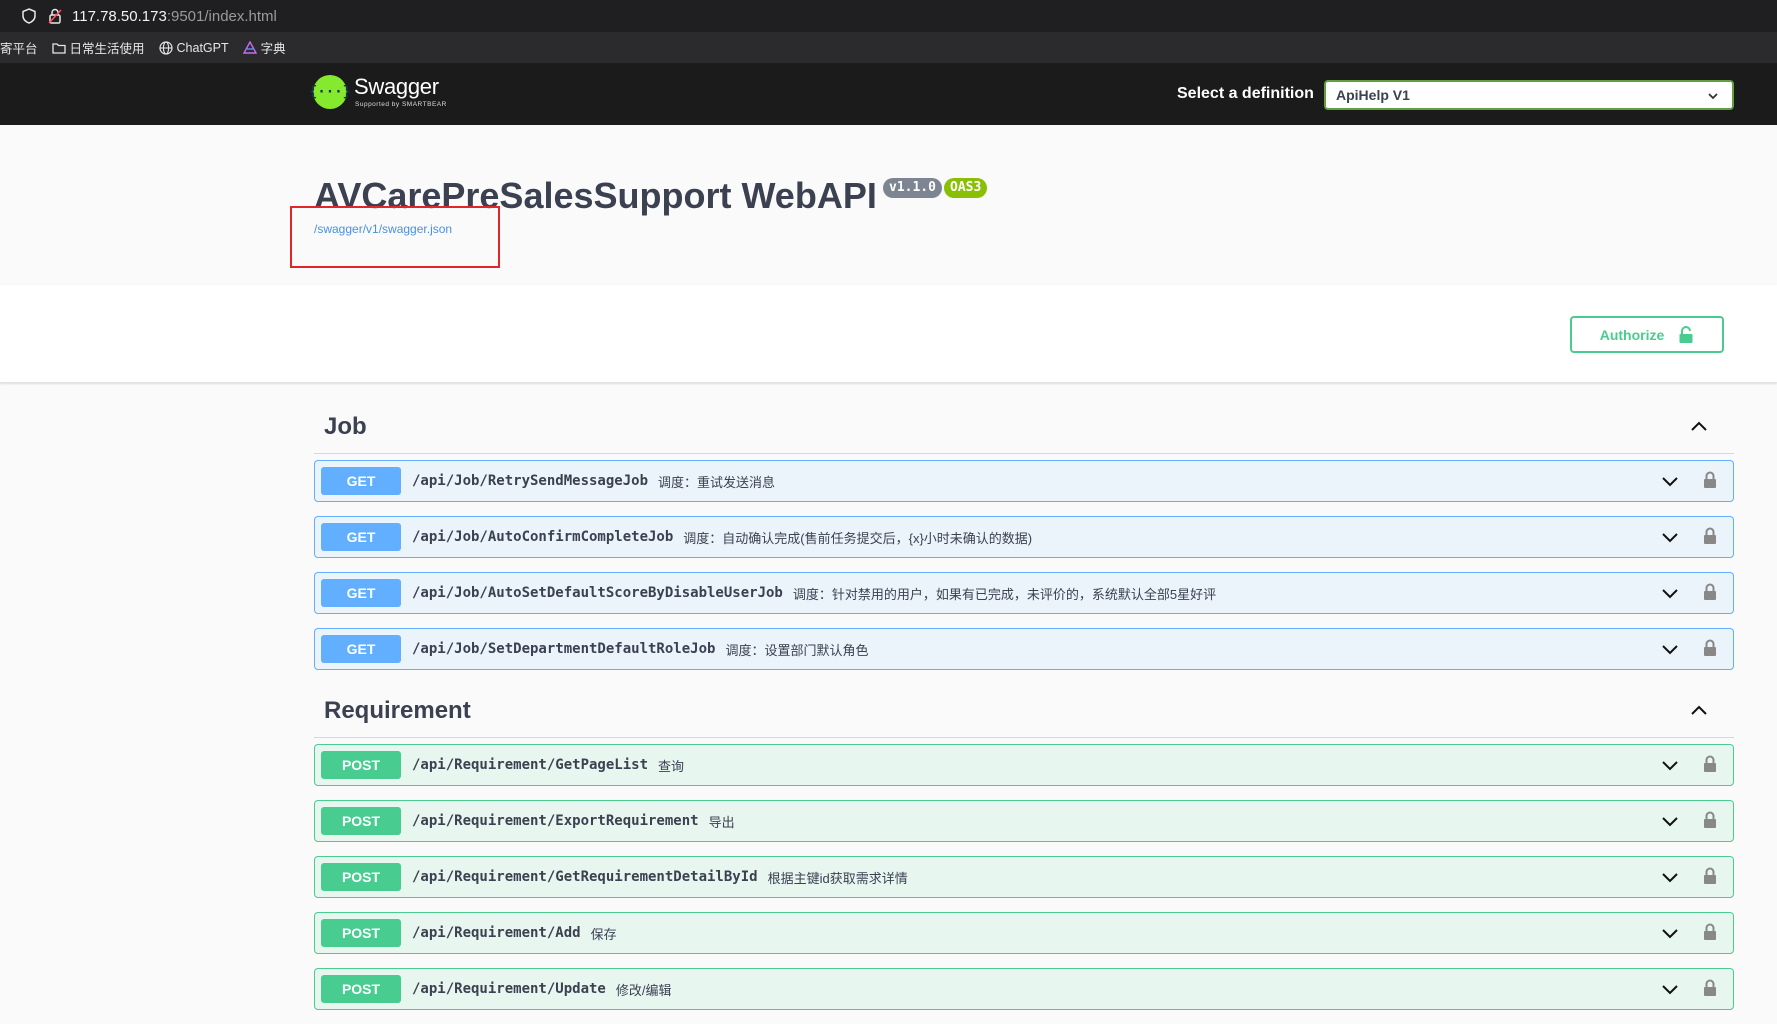 Image resolution: width=1777 pixels, height=1024 pixels. I want to click on tag-header-job: Job, so click(1024, 427).